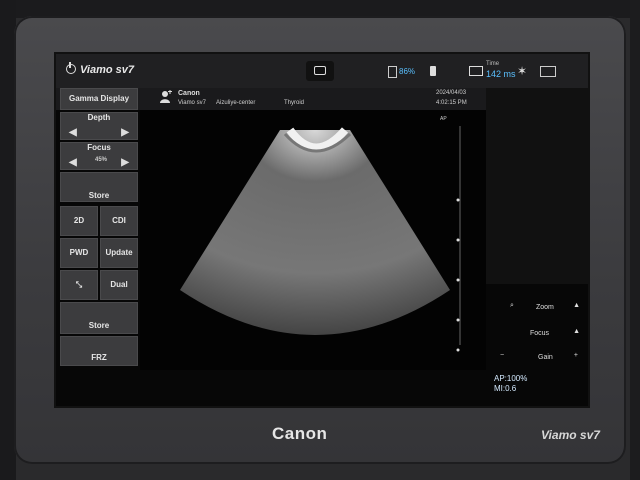 This screenshot has height=480, width=640. Describe the element at coordinates (443, 119) in the screenshot. I see `svg-text: AP` at that location.